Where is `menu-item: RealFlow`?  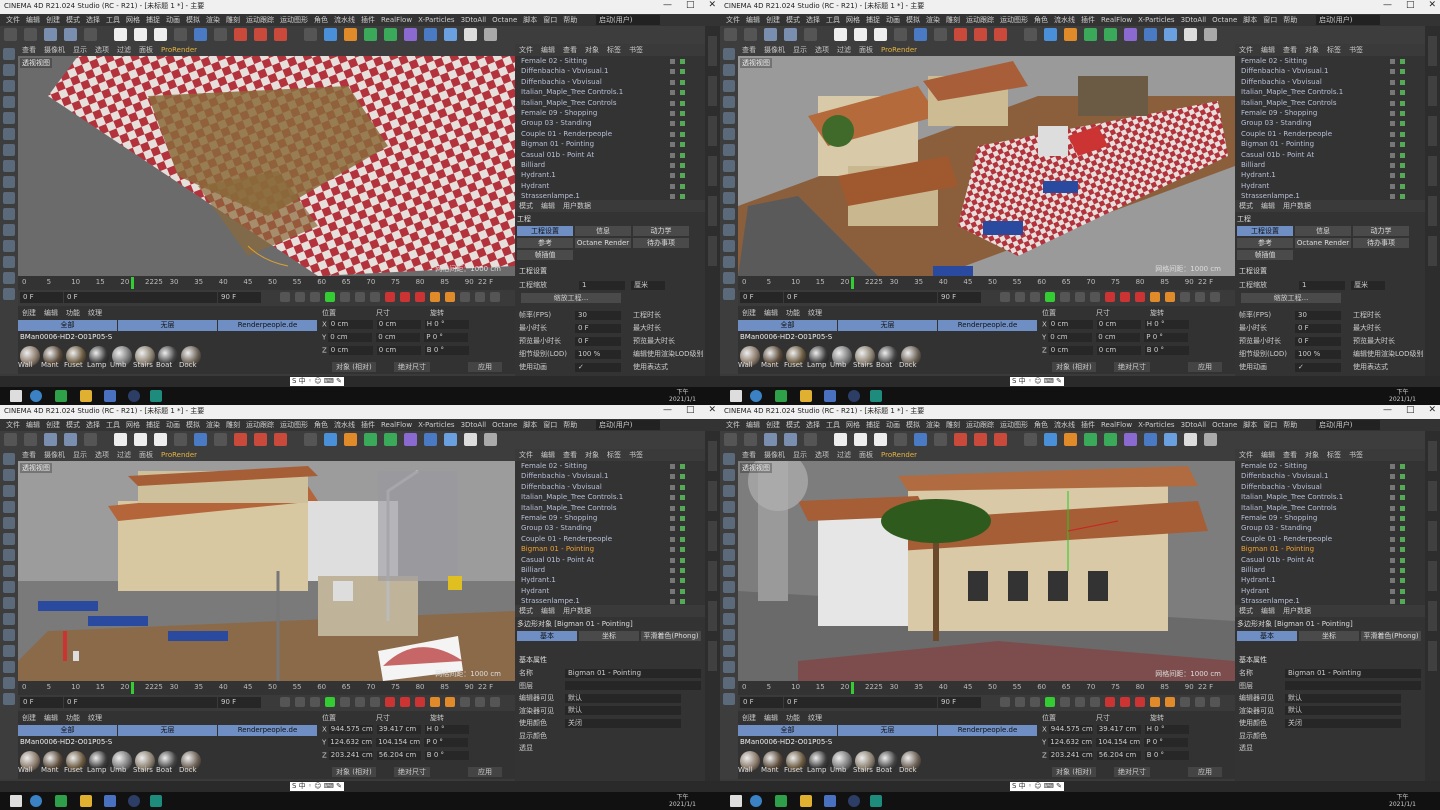 menu-item: RealFlow is located at coordinates (1116, 425).